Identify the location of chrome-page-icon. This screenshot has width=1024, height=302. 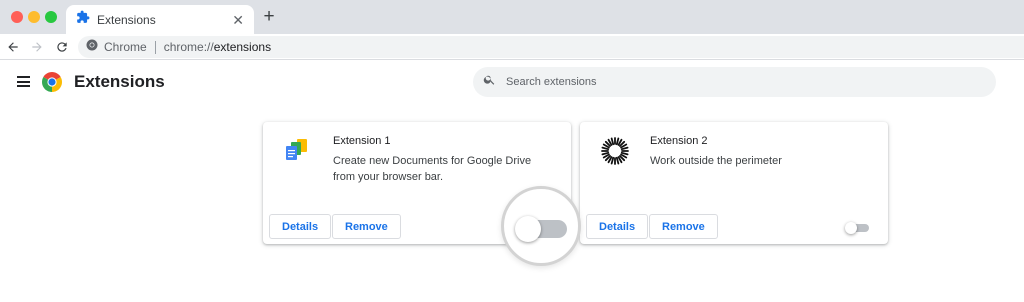
(92, 47).